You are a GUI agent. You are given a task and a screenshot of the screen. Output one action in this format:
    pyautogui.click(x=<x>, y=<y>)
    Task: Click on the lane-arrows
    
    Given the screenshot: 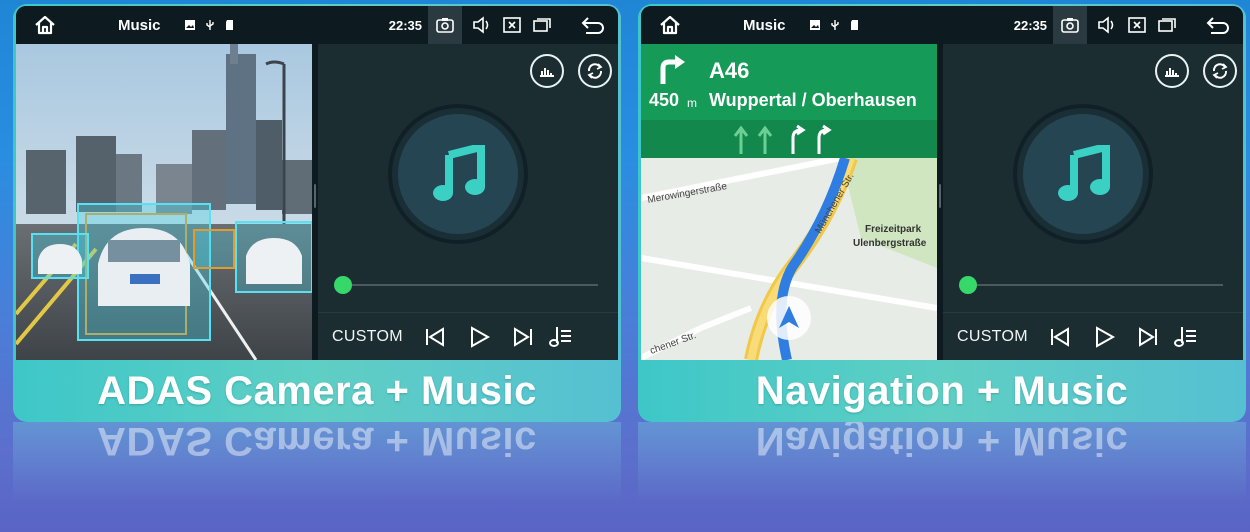 What is the action you would take?
    pyautogui.click(x=782, y=139)
    